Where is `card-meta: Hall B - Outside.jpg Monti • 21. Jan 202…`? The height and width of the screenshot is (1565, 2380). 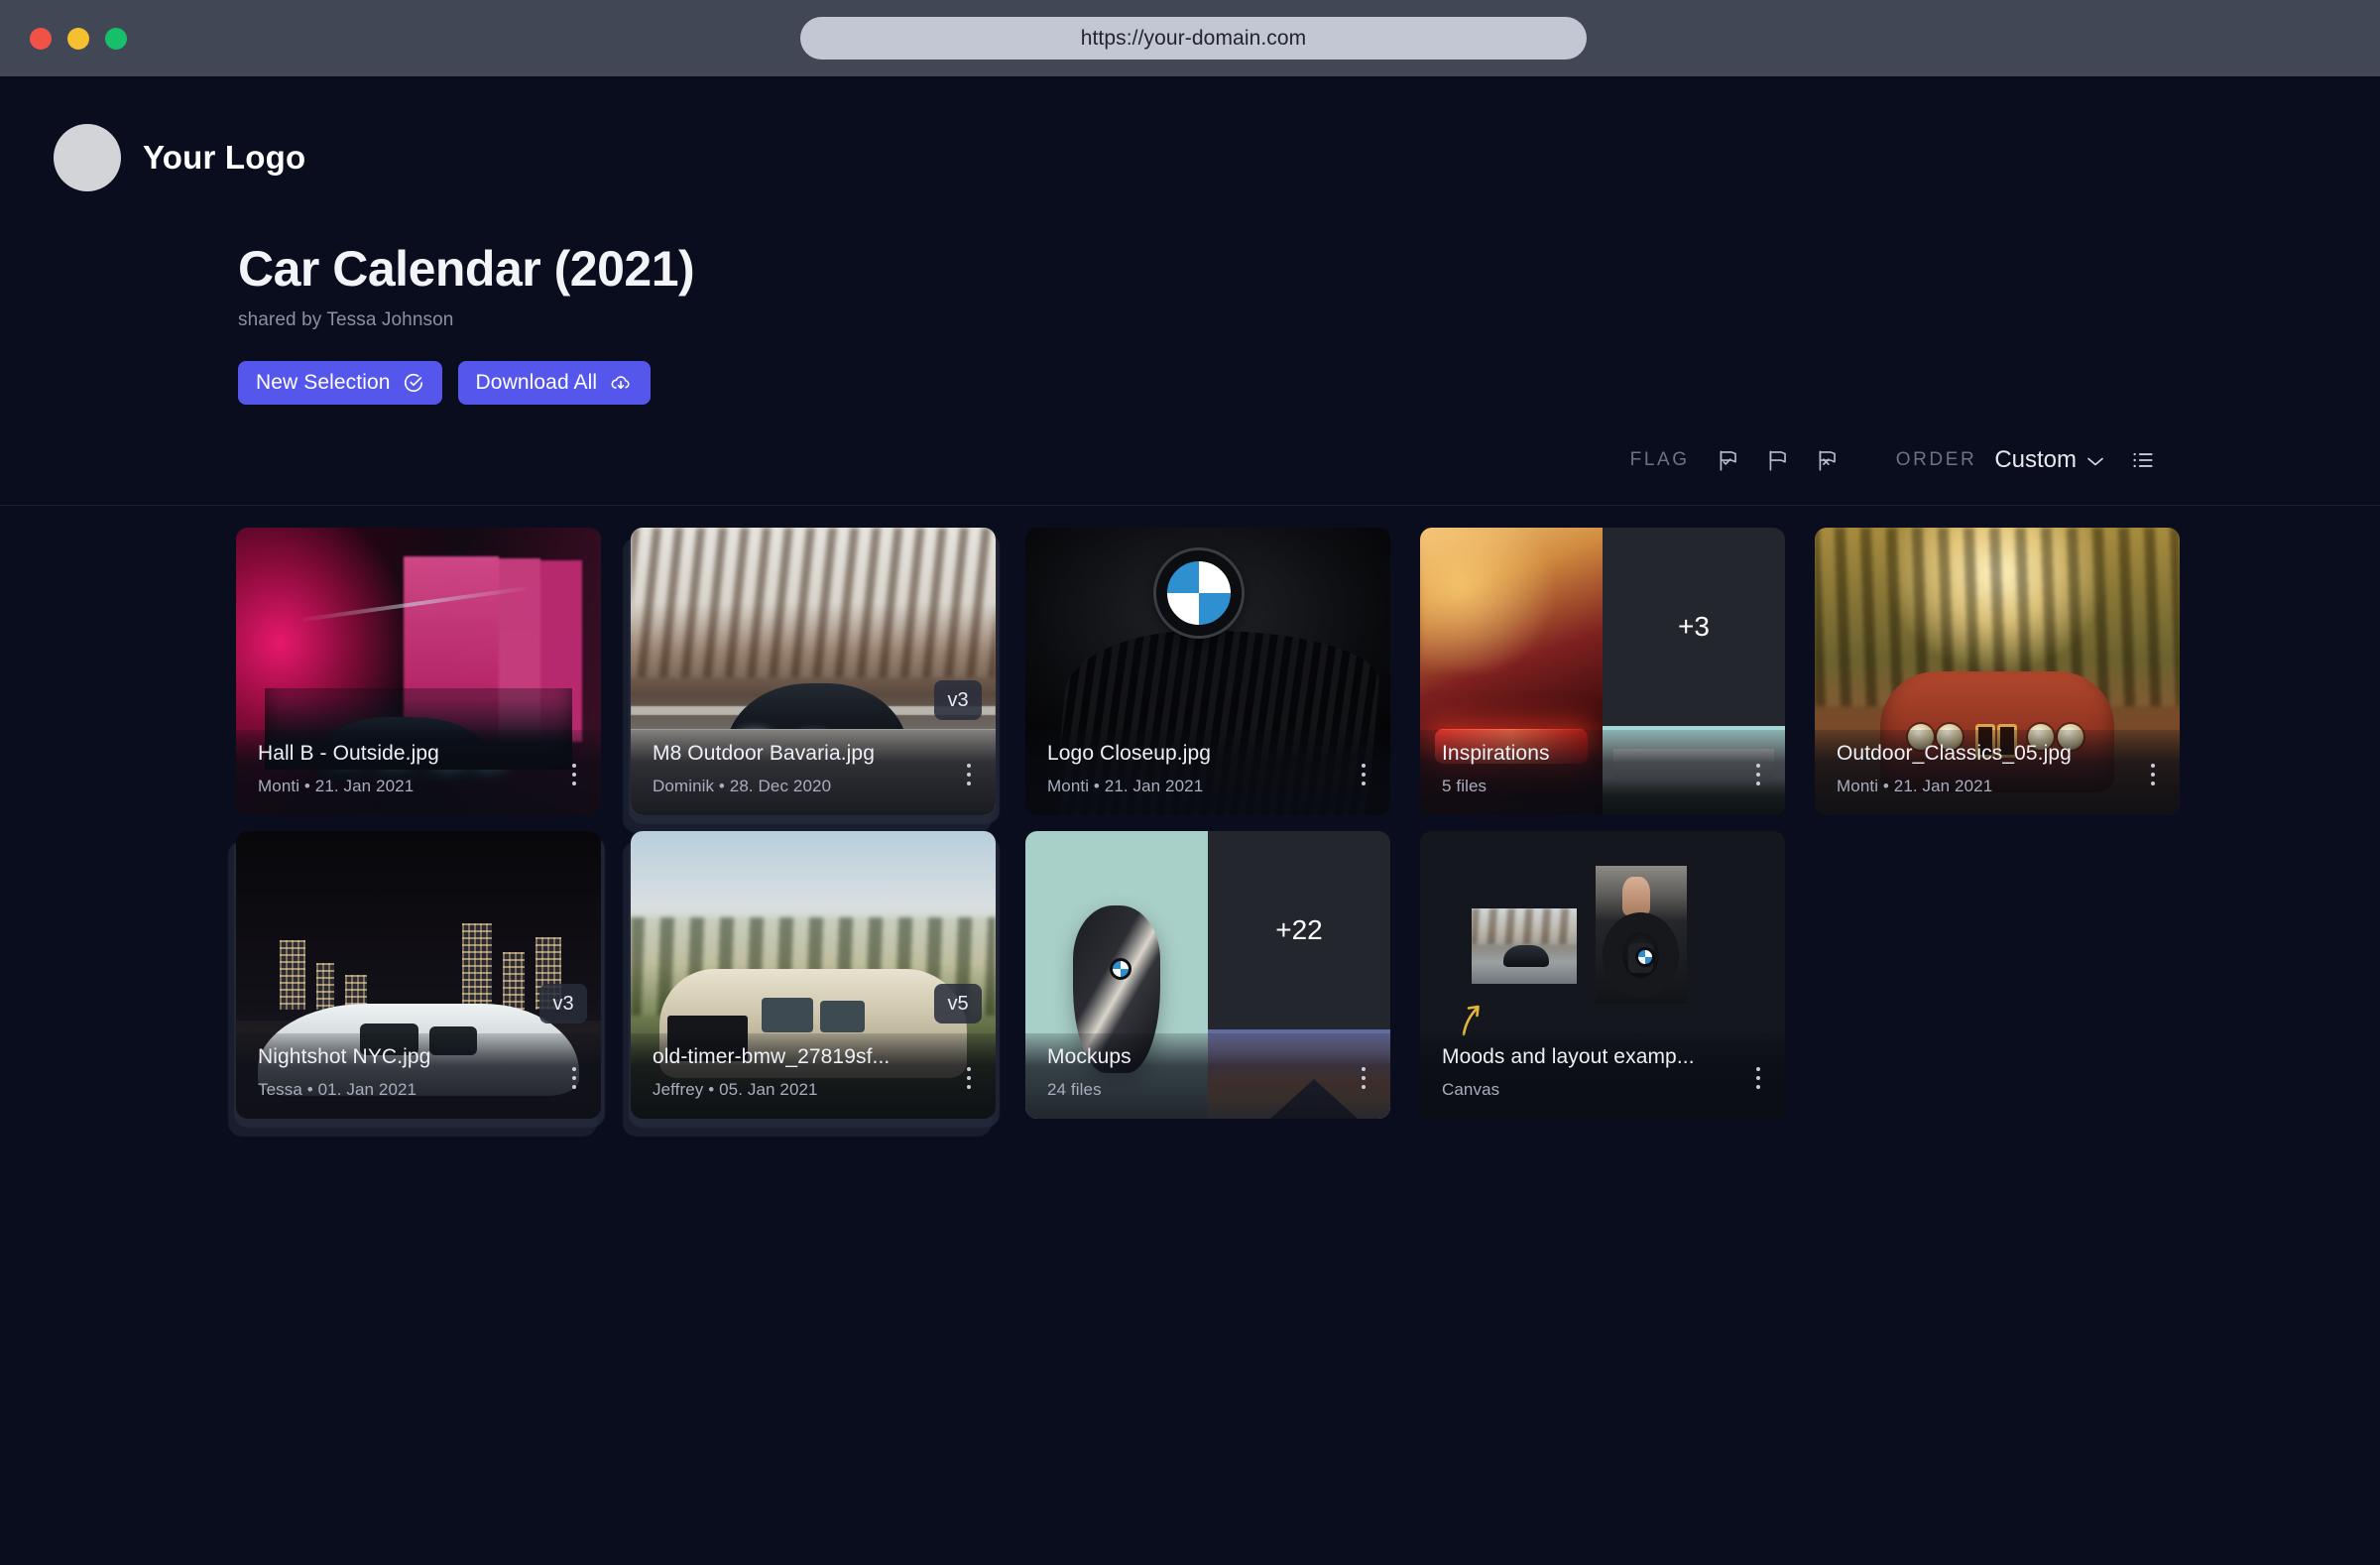
card-meta: Hall B - Outside.jpg Monti • 21. Jan 202… is located at coordinates (418, 772).